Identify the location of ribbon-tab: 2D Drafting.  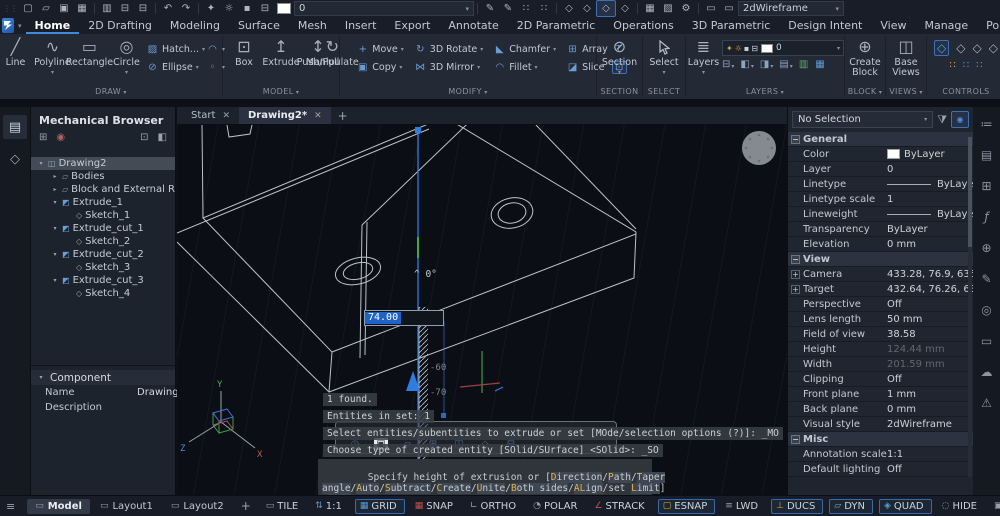
(120, 25).